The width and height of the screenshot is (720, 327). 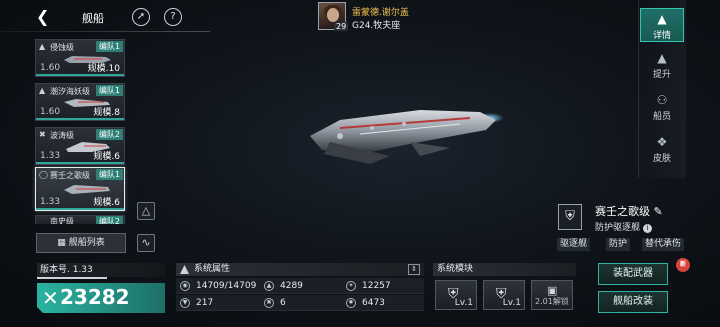 I want to click on ship-thumbnail, so click(x=87, y=189).